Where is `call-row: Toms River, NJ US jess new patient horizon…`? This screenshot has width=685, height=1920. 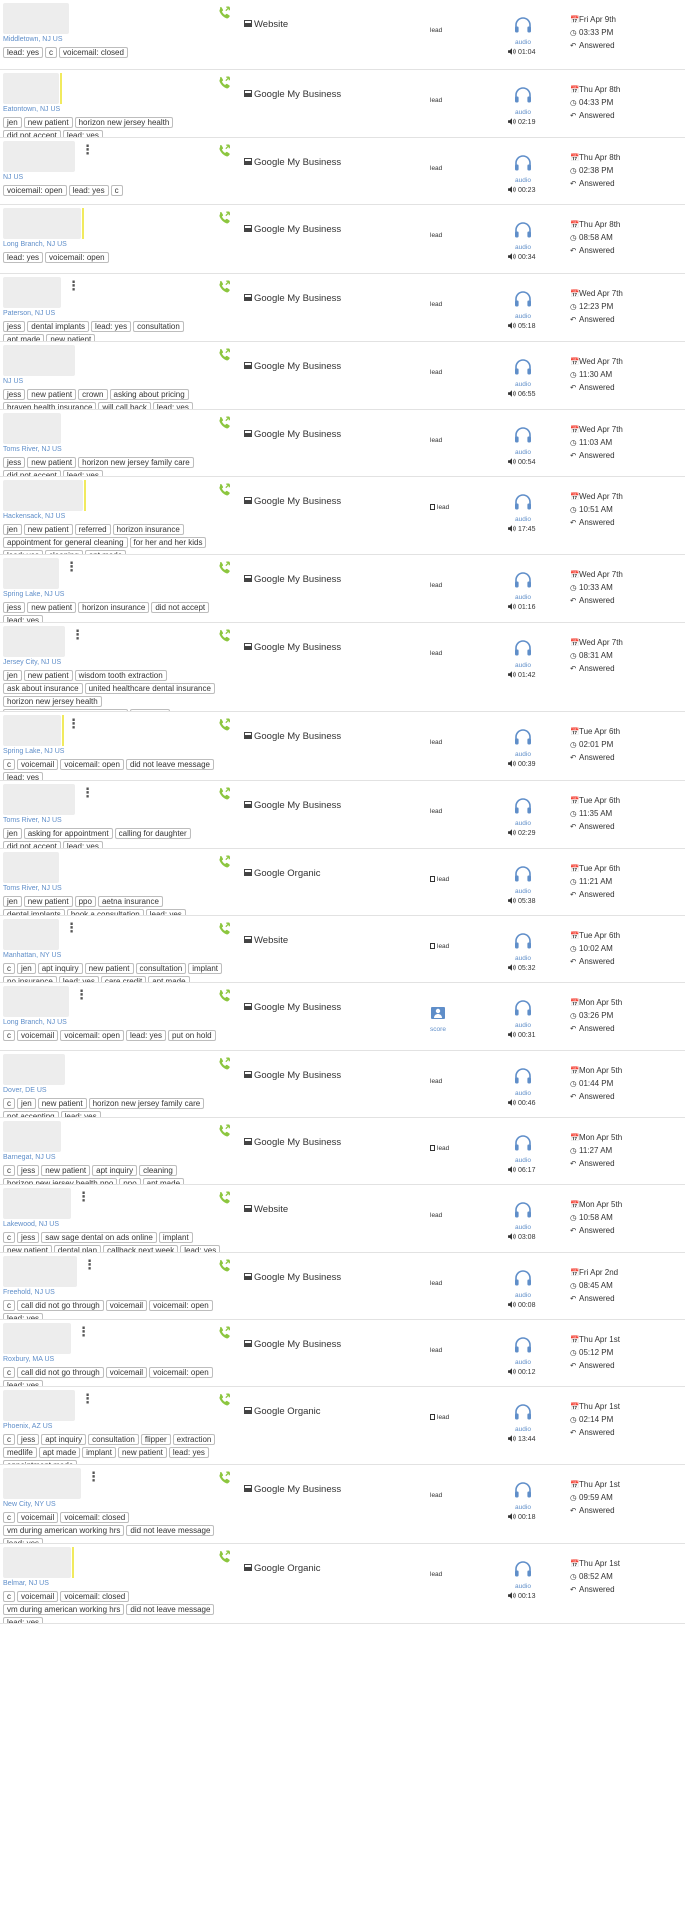
call-row: Toms River, NJ US jess new patient horizon… is located at coordinates (342, 443).